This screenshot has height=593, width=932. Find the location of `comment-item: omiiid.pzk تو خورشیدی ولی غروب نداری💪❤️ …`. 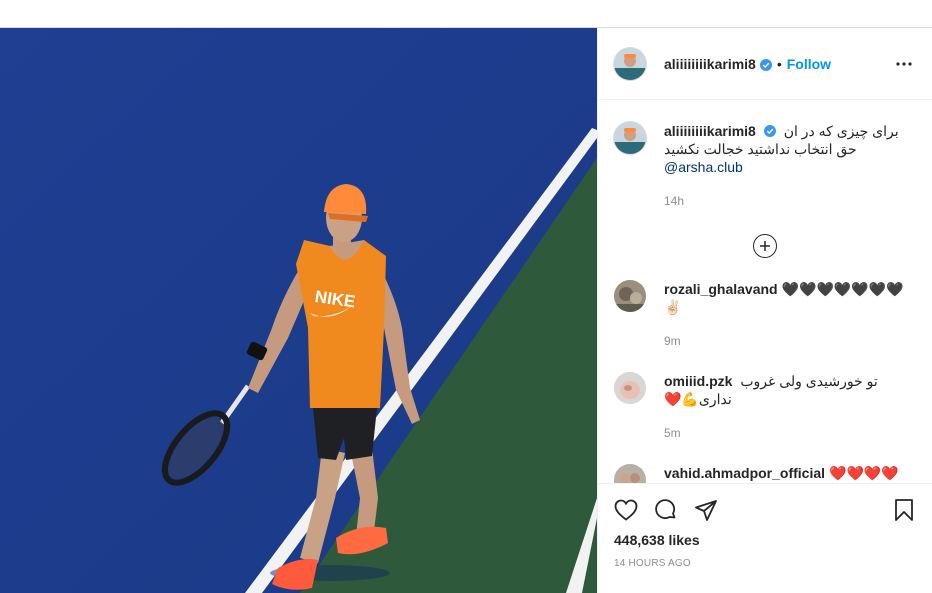

comment-item: omiiid.pzk تو خورشیدی ولی غروب نداری💪❤️ … is located at coordinates (765, 407).